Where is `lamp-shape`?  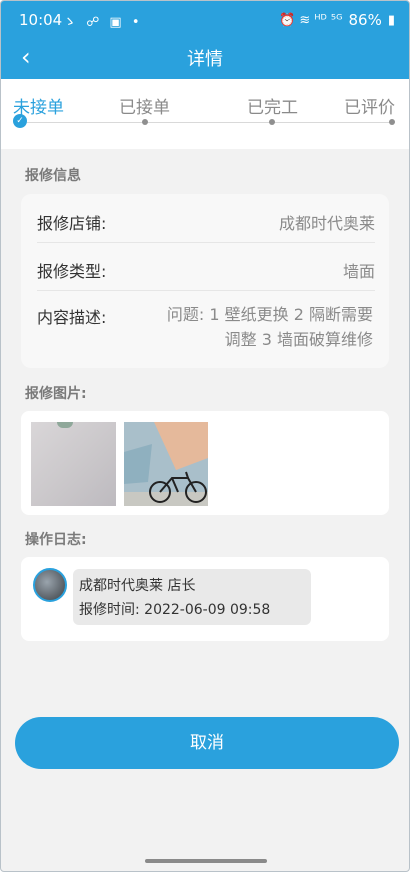
lamp-shape is located at coordinates (65, 425).